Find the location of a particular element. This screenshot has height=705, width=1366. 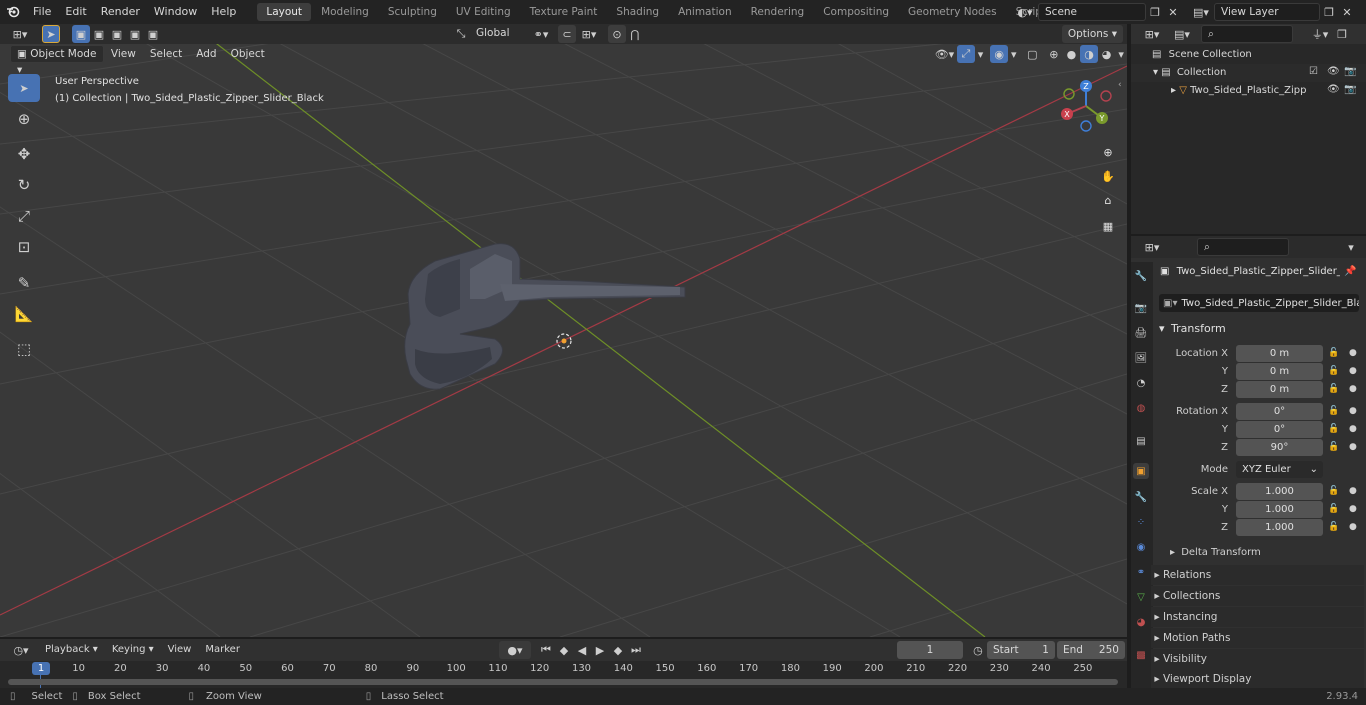

viewport-menu-select: Select is located at coordinates (166, 54).